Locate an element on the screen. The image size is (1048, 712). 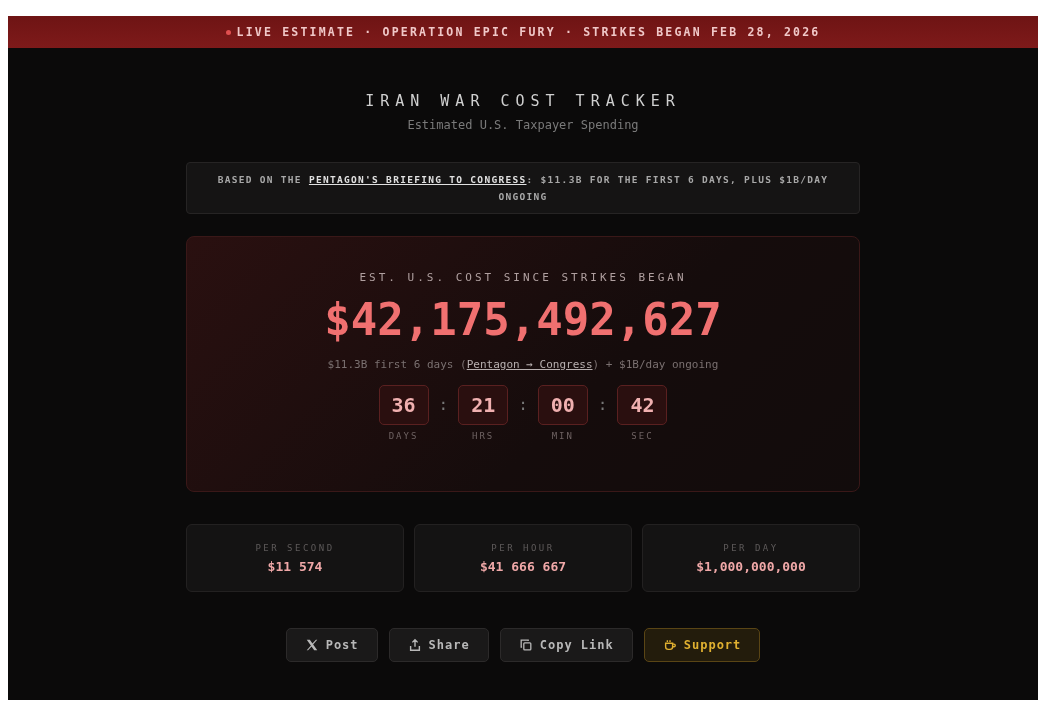
x-logo-icon is located at coordinates (311, 645).